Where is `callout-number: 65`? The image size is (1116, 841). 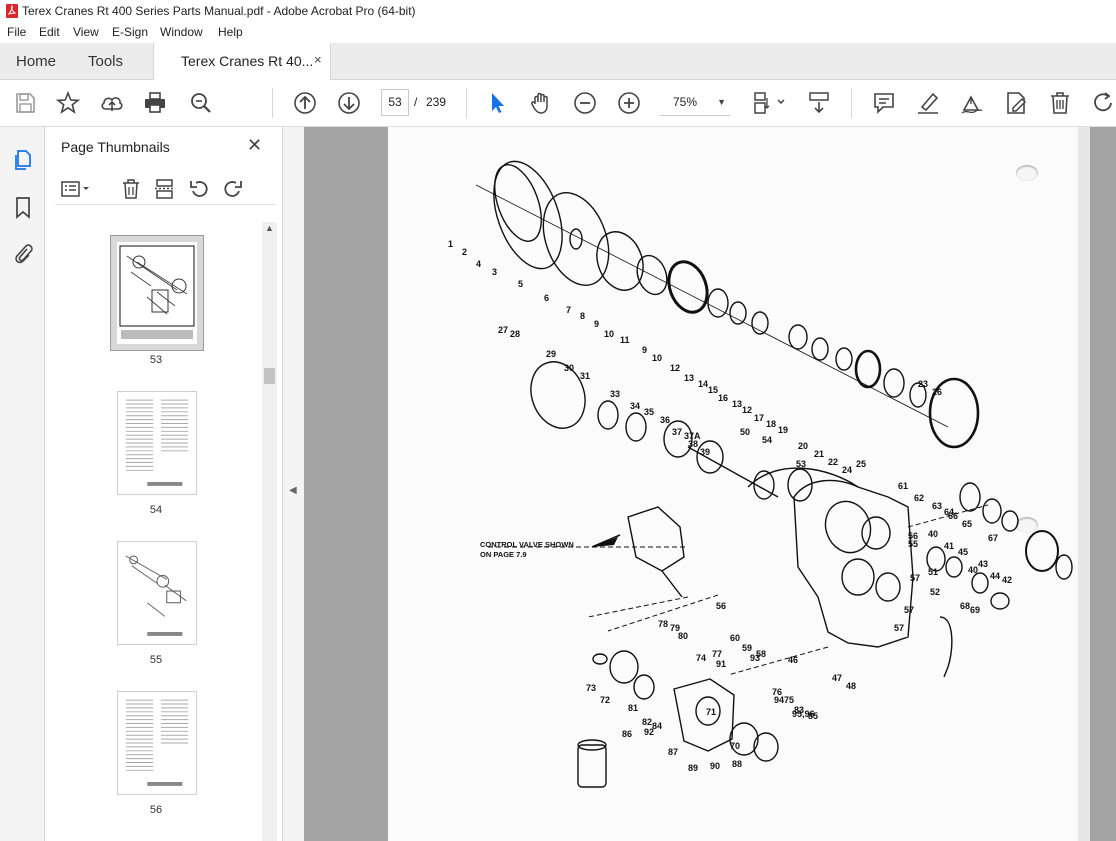 callout-number: 65 is located at coordinates (967, 524).